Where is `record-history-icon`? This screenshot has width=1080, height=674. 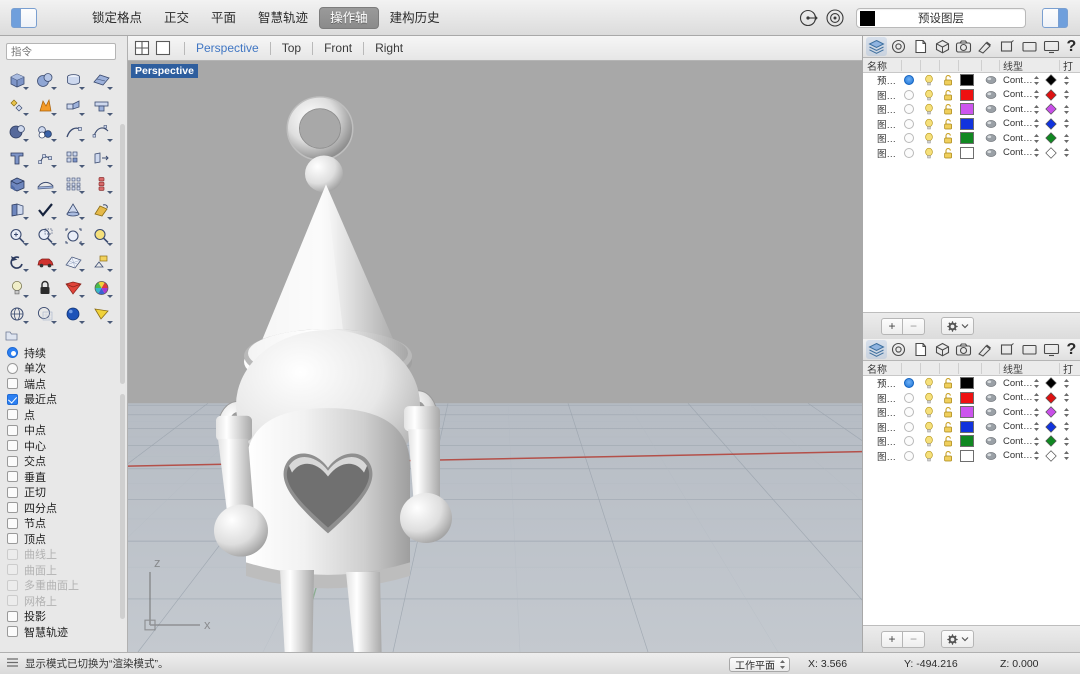
record-history-icon is located at coordinates (809, 18).